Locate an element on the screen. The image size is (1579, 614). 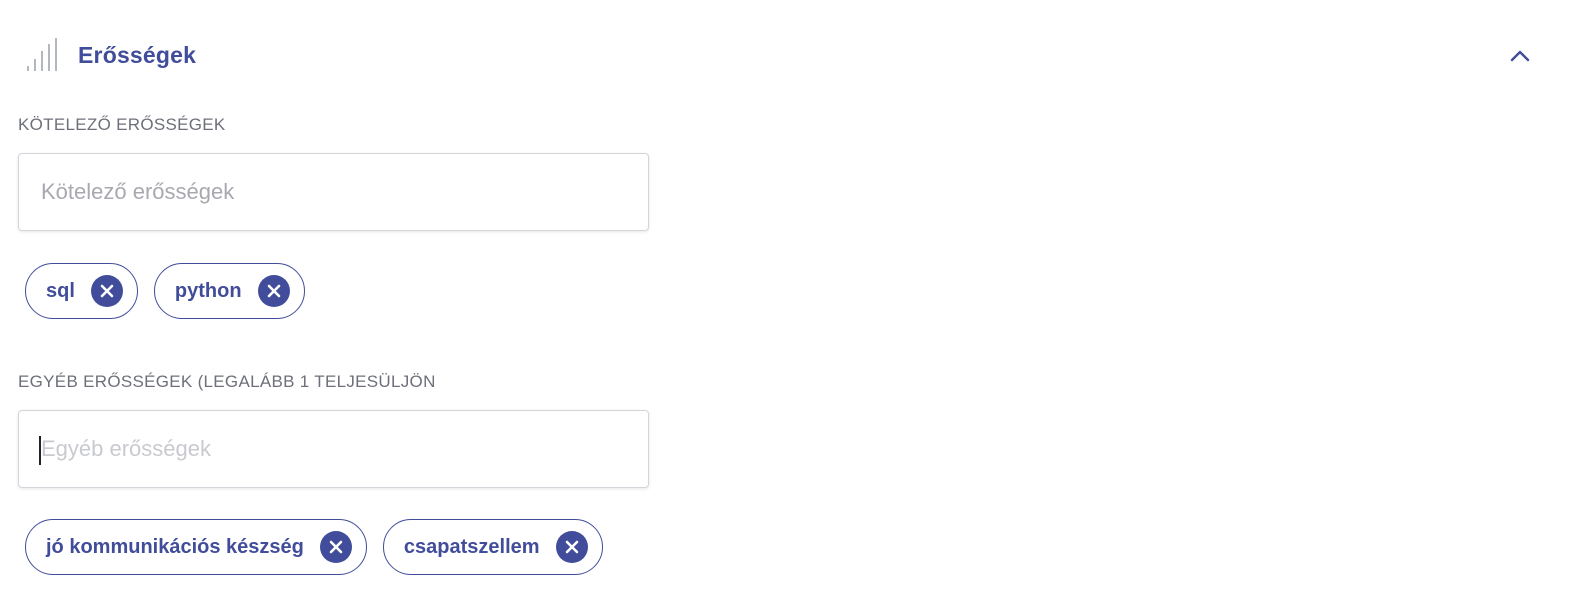
tag-label: jó kommunikációs készség is located at coordinates (175, 546).